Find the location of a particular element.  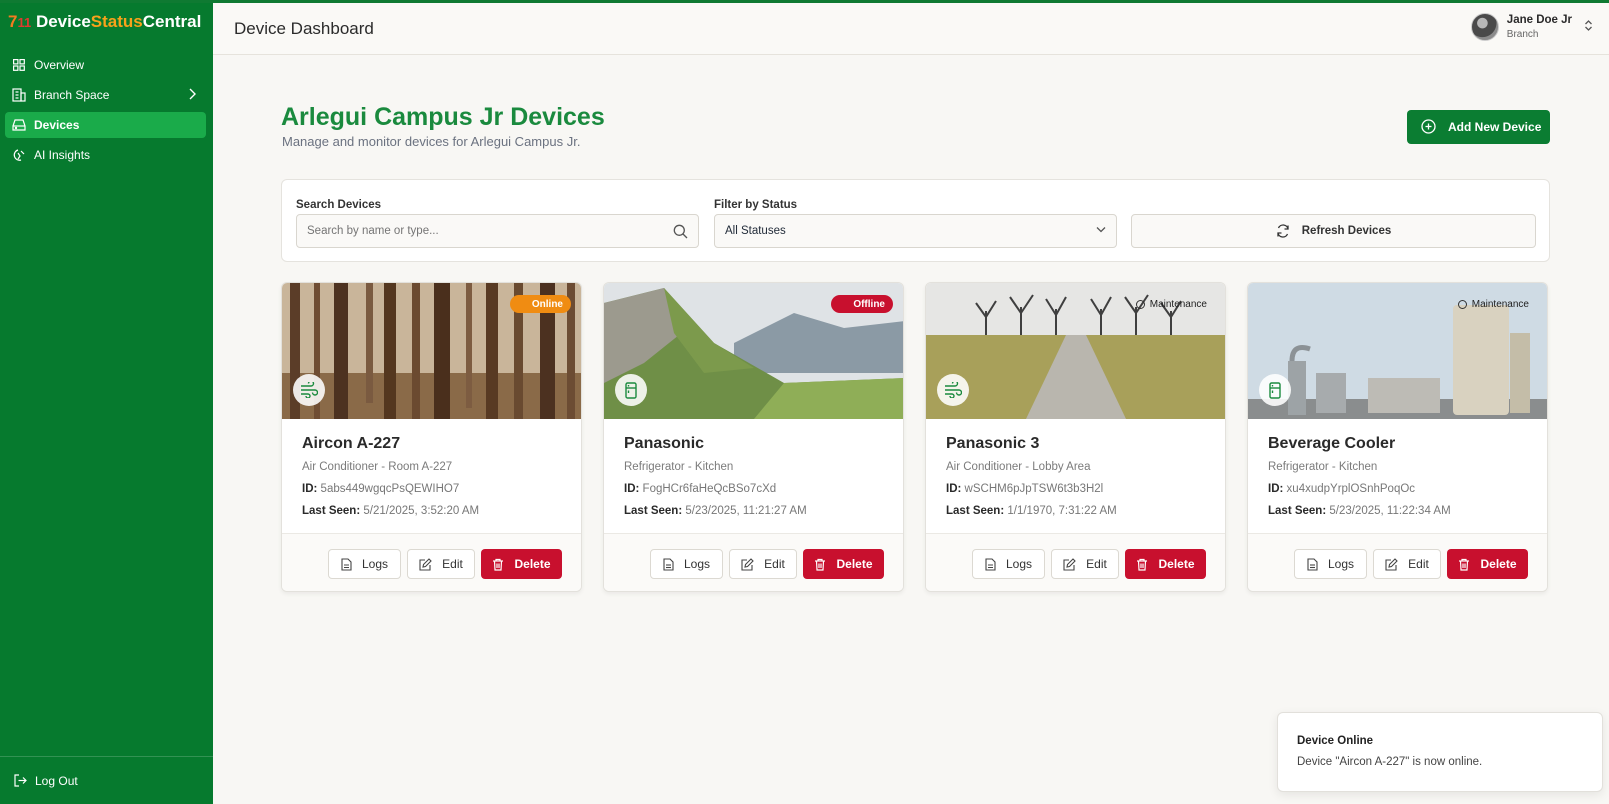

user-name: Jane Doe Jr is located at coordinates (1539, 20).